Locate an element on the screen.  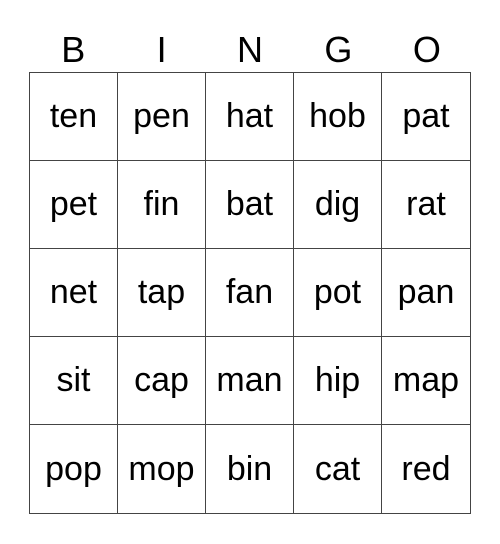
bingo-cell: tap is located at coordinates (162, 293).